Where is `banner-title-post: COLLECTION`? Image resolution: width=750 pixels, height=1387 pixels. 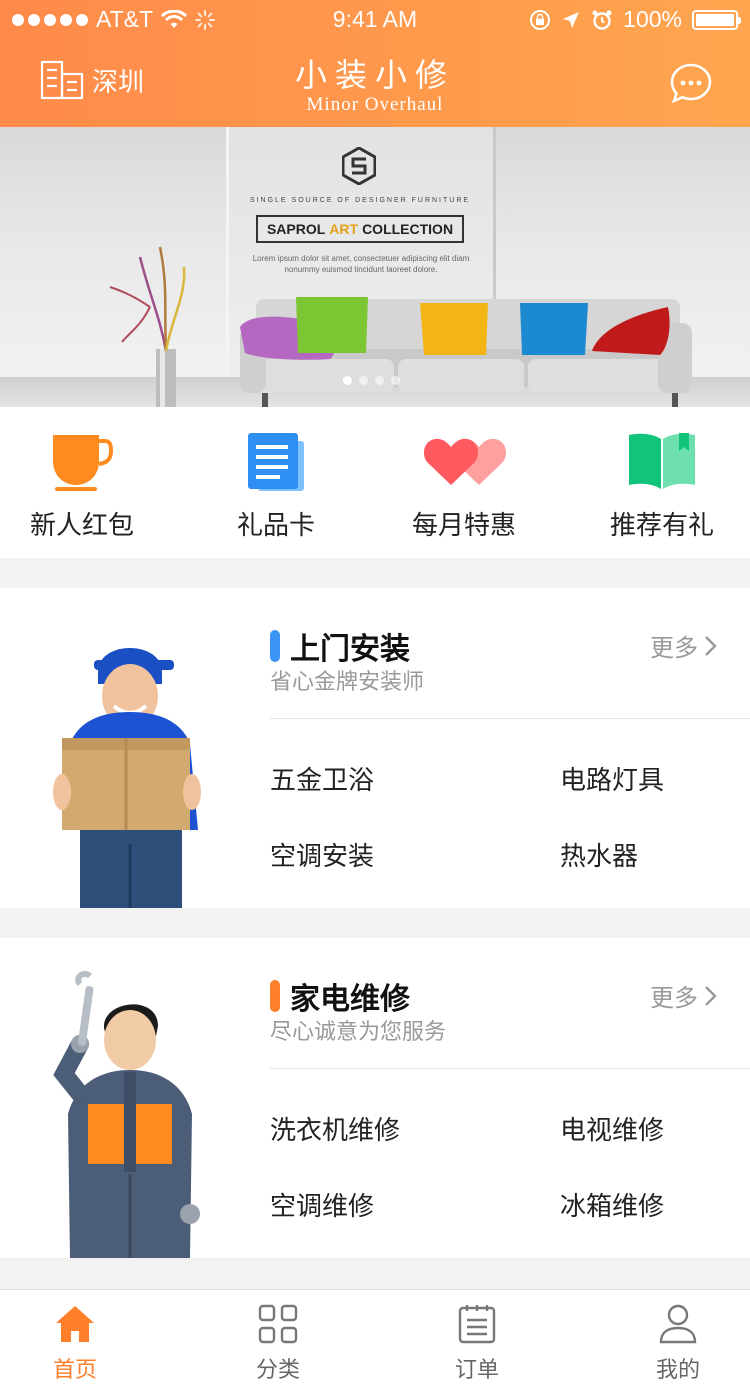 banner-title-post: COLLECTION is located at coordinates (408, 229).